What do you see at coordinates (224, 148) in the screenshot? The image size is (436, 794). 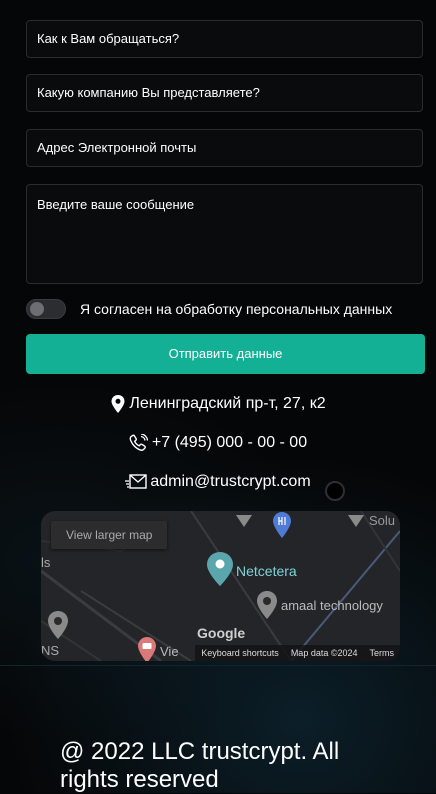 I see `email-input: Адрес Электронной почты` at bounding box center [224, 148].